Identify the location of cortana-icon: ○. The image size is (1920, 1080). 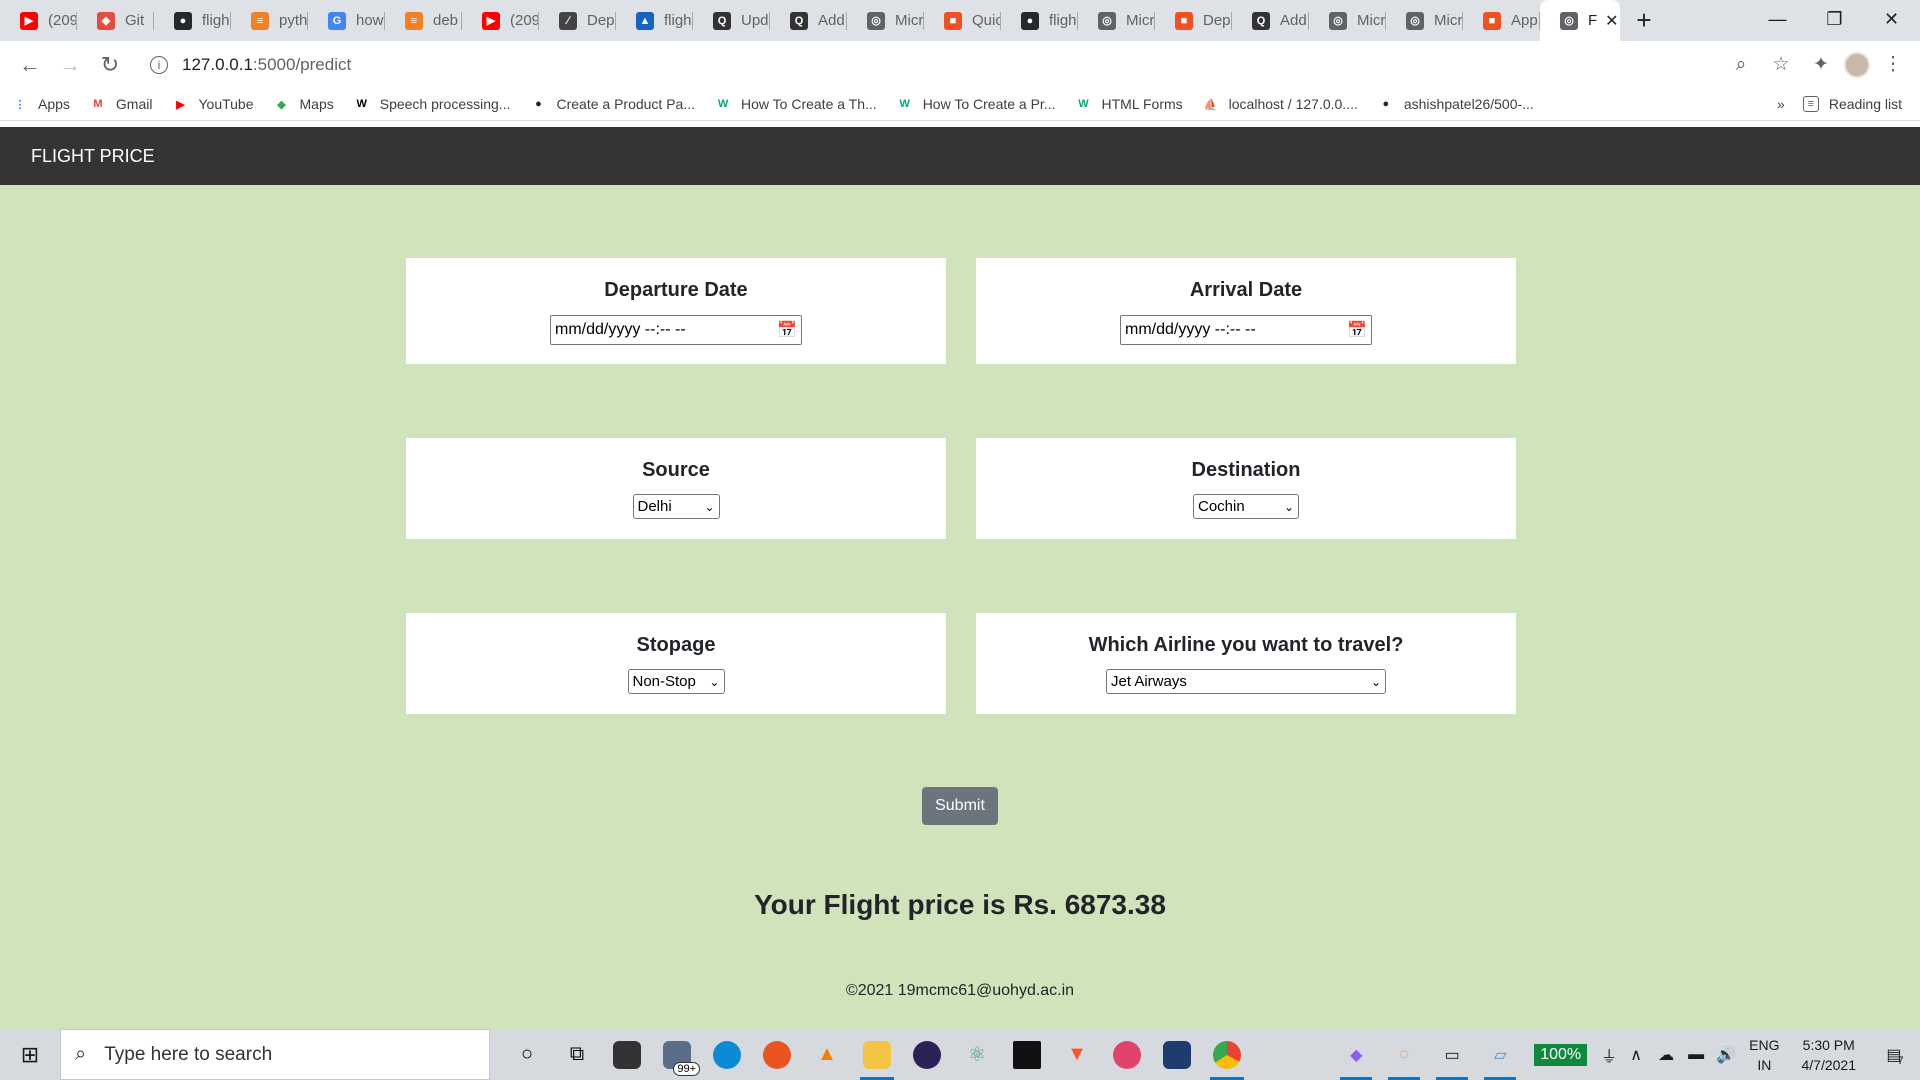
(527, 1054).